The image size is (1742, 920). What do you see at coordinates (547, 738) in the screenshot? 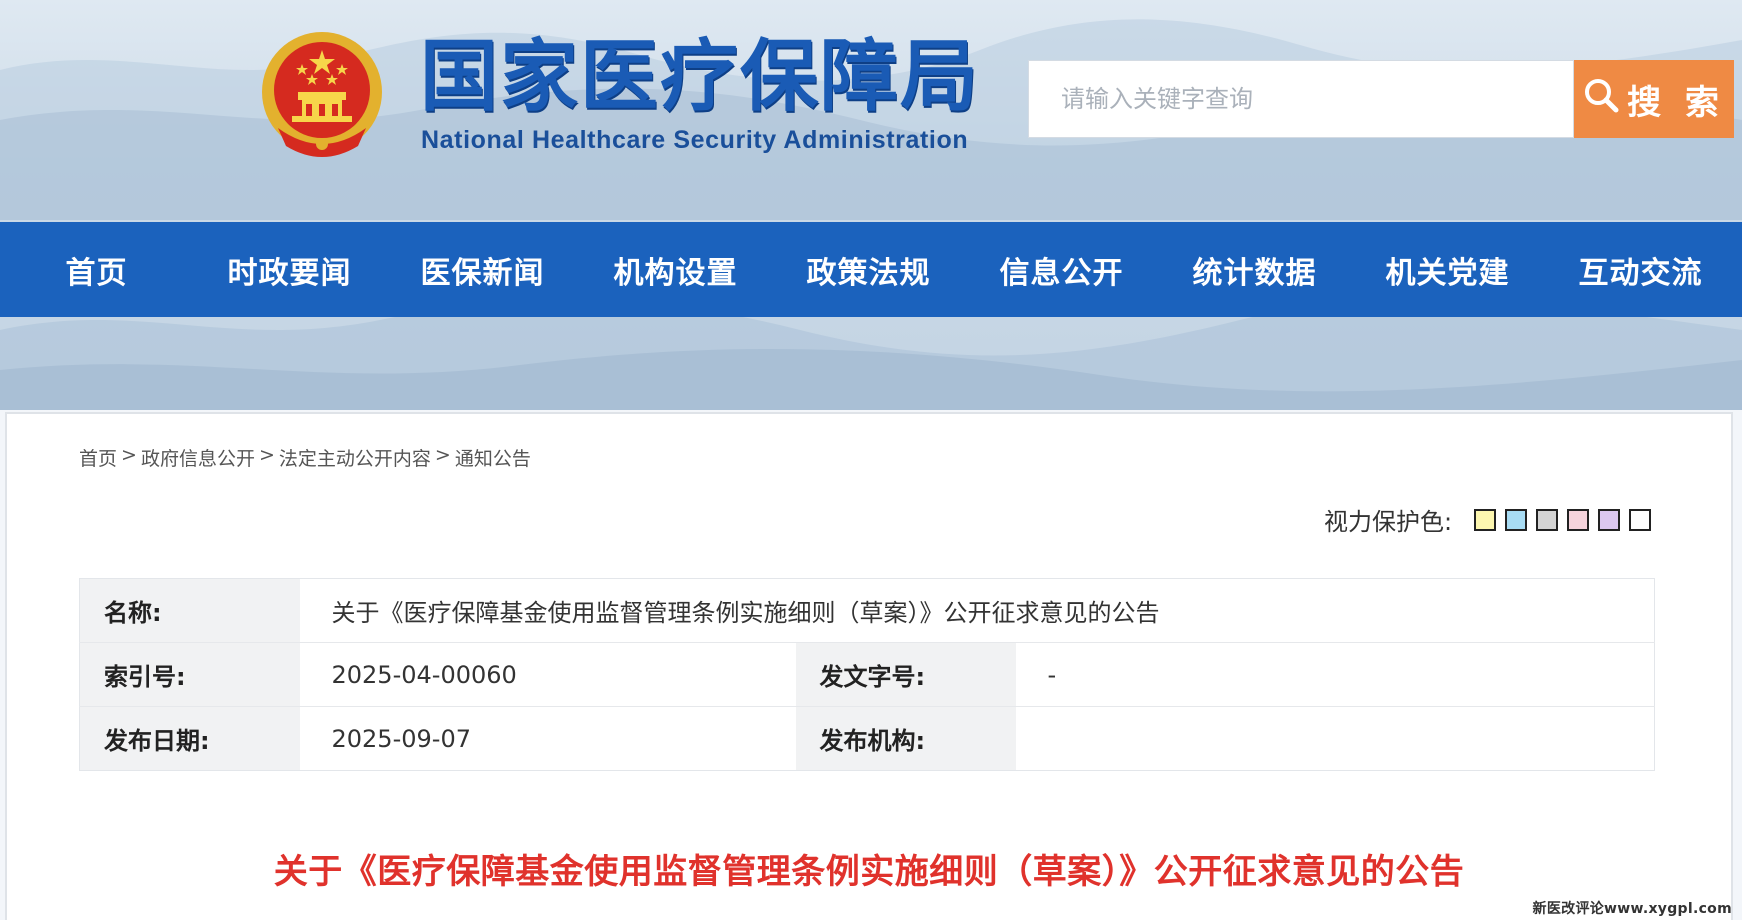
I see `date-value: 2025-09-07` at bounding box center [547, 738].